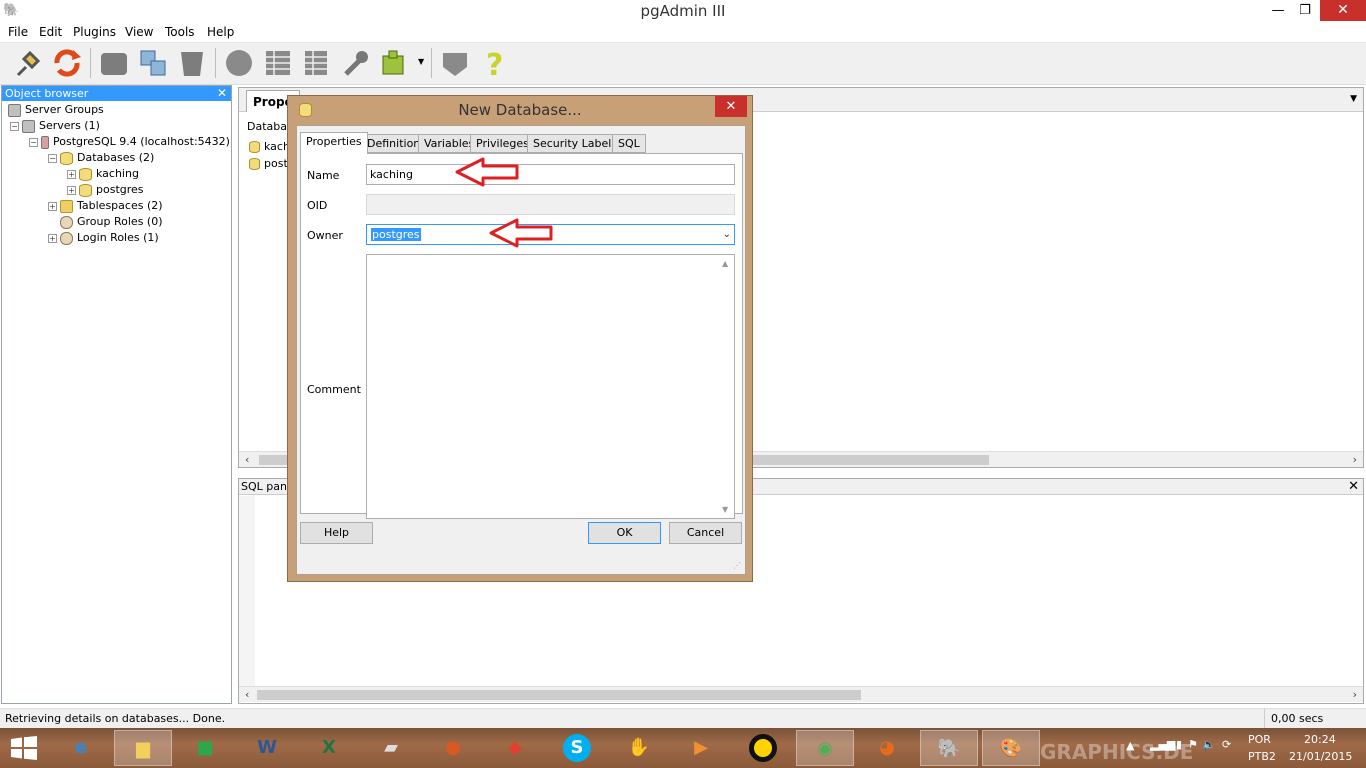  What do you see at coordinates (701, 748) in the screenshot?
I see `media-player-icon: ▶` at bounding box center [701, 748].